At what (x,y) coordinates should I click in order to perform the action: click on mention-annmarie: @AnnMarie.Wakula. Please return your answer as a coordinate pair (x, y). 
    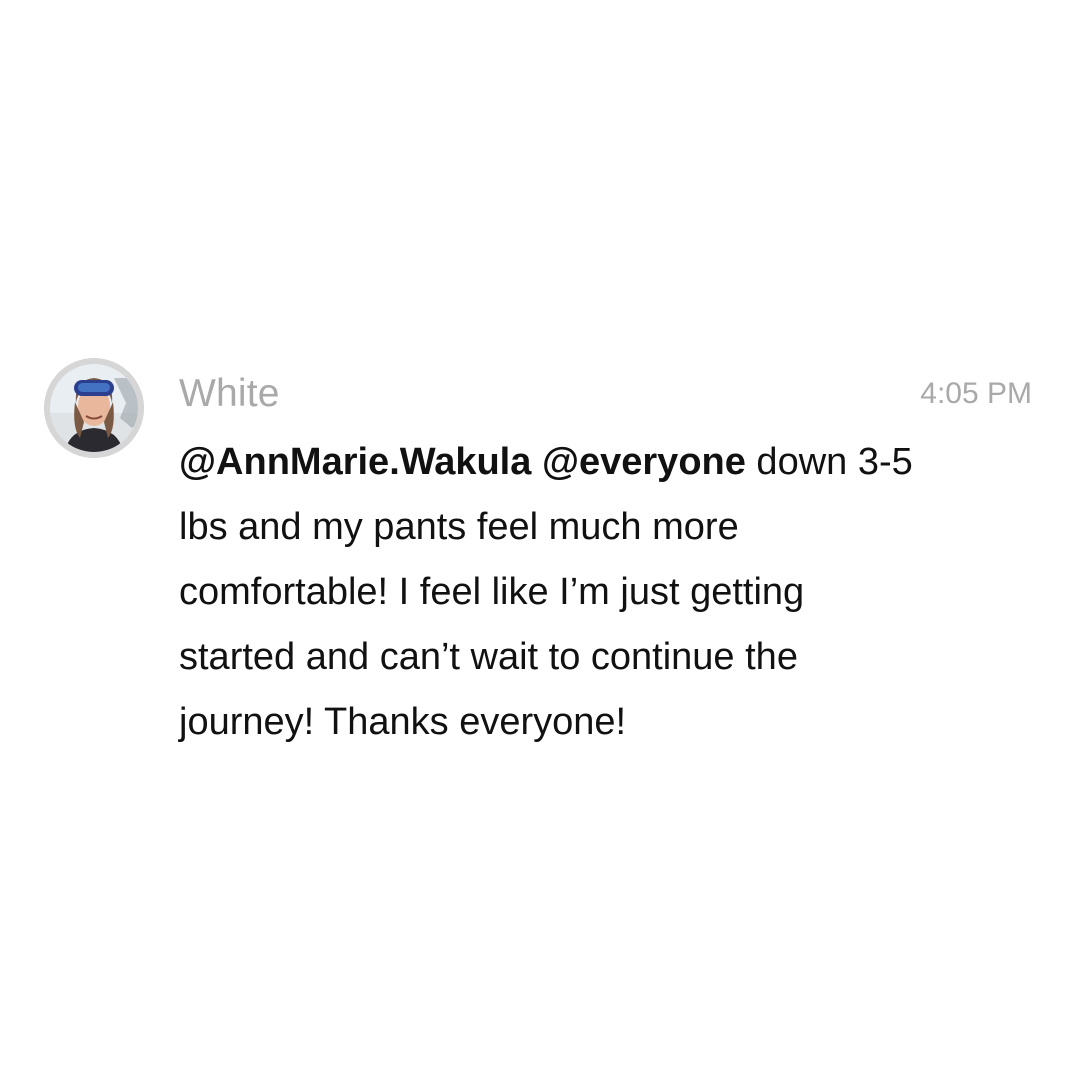
    Looking at the image, I should click on (355, 462).